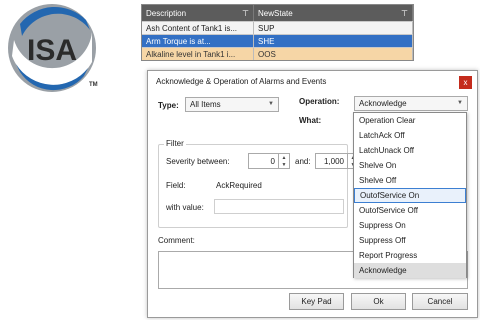 This screenshot has height=320, width=480. I want to click on operation-option: OutofService On, so click(410, 195).